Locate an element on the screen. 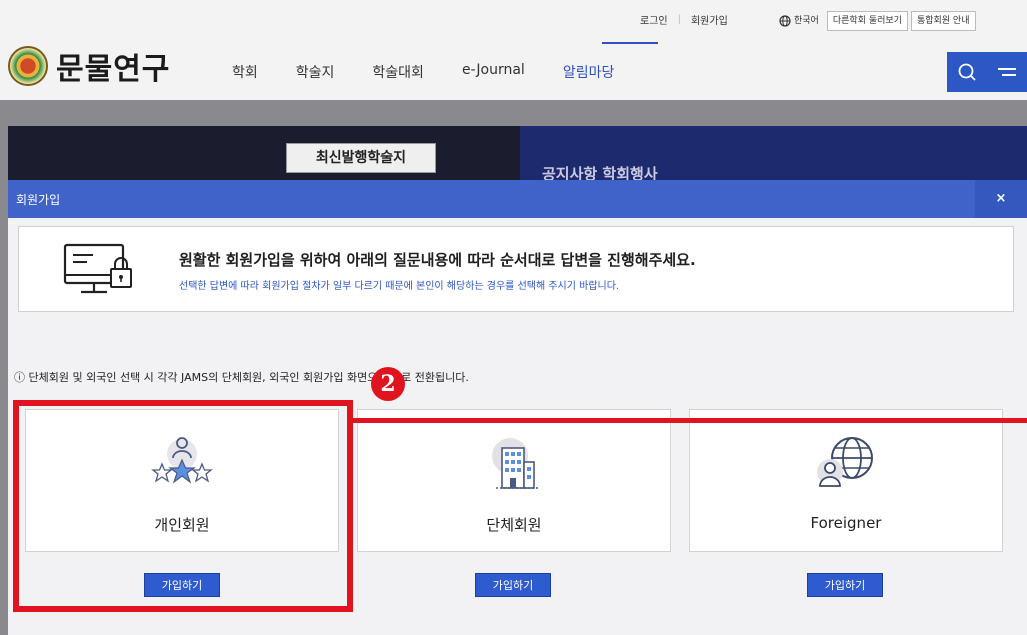  join-organization-button: 가입하기 is located at coordinates (513, 585).